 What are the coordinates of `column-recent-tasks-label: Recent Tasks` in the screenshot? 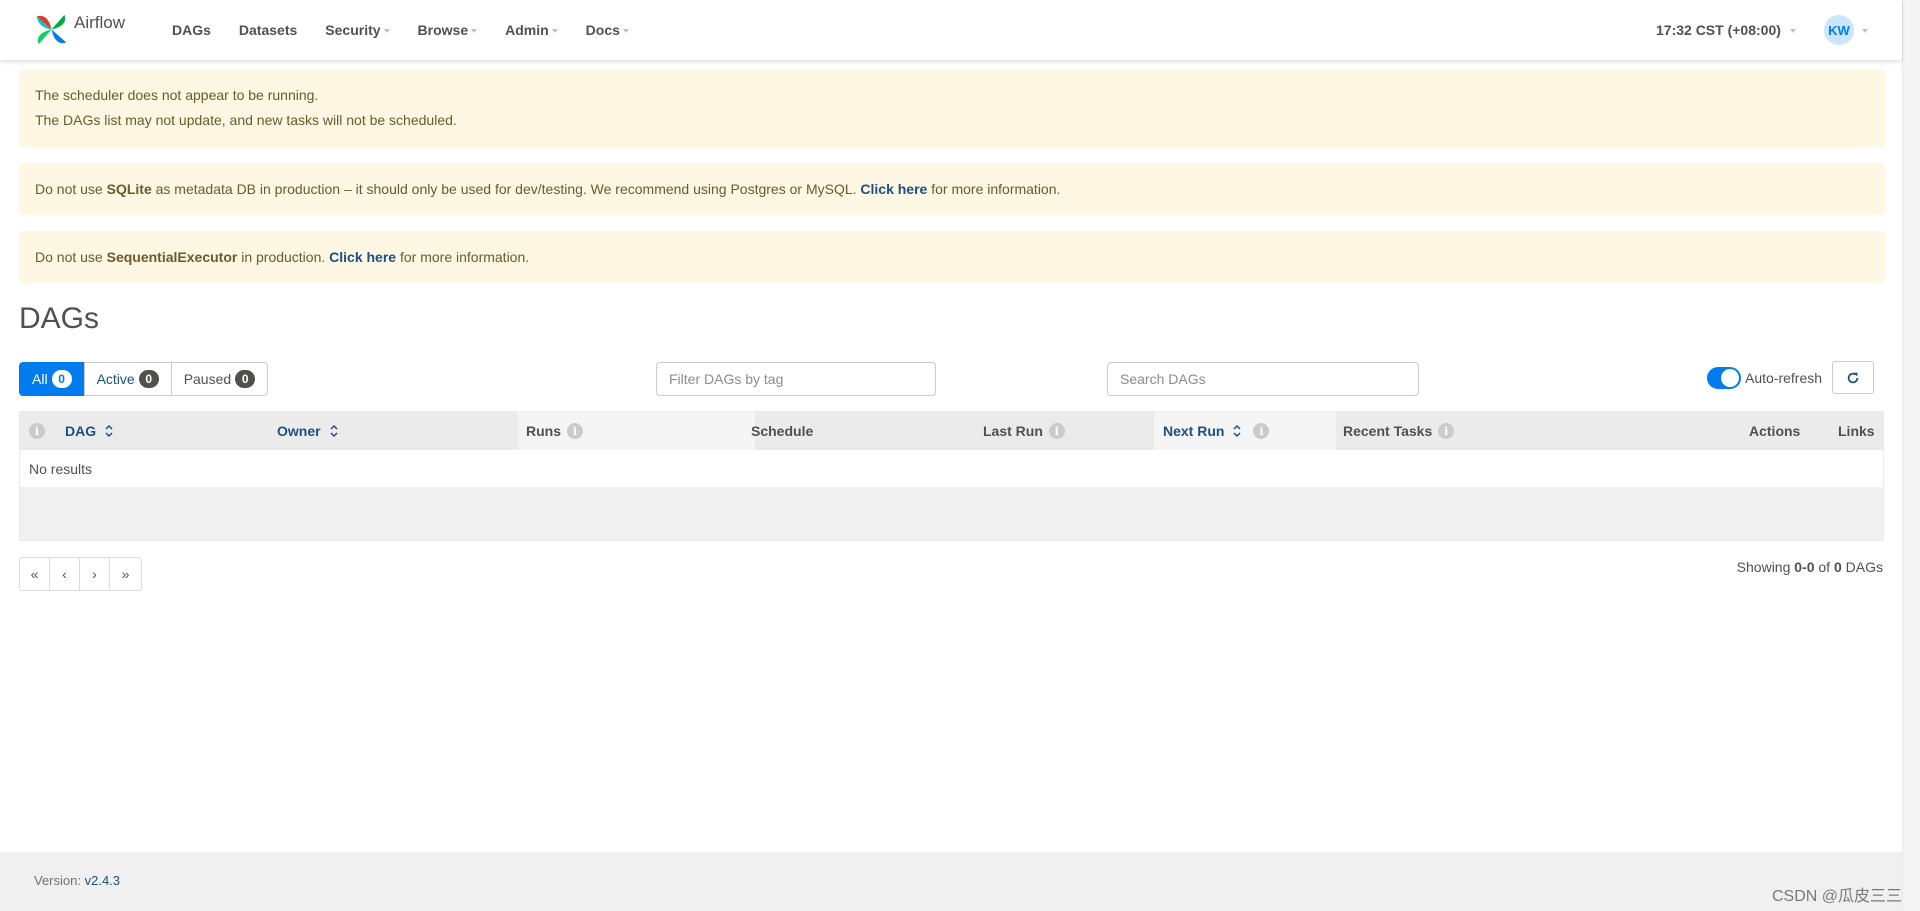 It's located at (1388, 431).